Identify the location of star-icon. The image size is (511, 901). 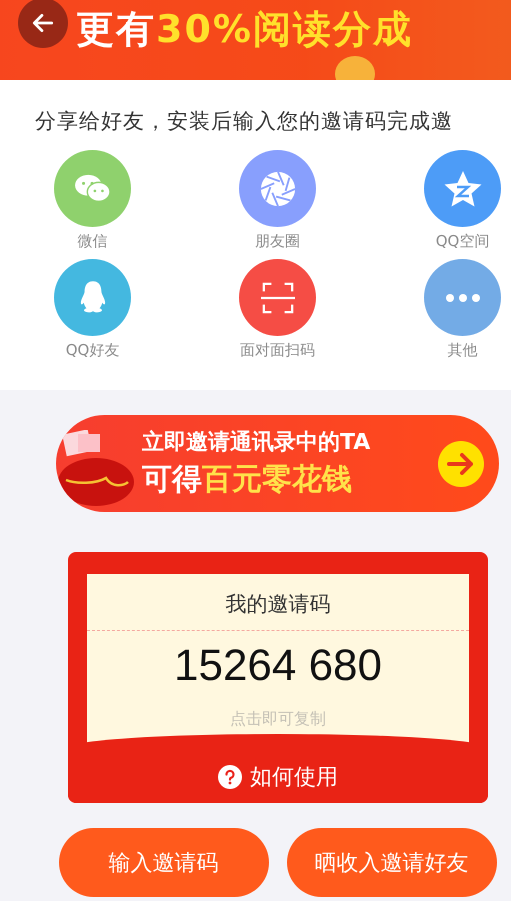
(462, 189).